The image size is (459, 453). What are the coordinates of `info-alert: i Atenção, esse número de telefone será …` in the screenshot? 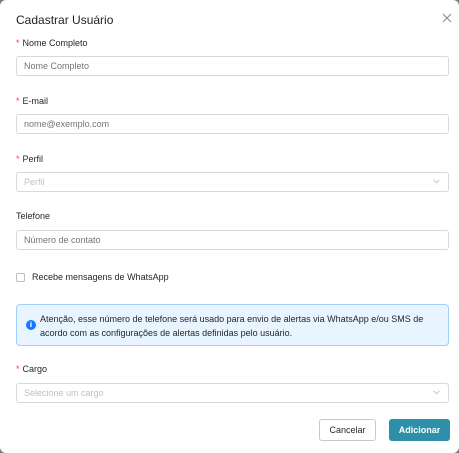 It's located at (232, 325).